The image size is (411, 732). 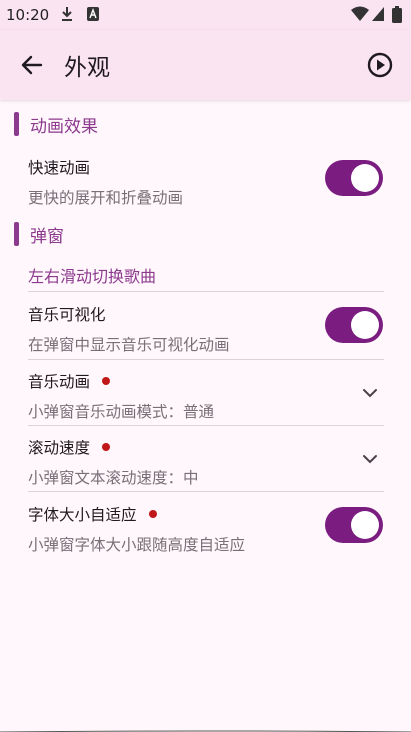 I want to click on section-header-animation: 动画效果, so click(x=56, y=124).